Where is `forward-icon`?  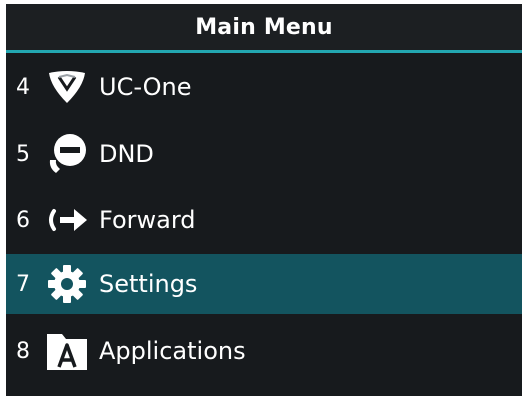
forward-icon is located at coordinates (67, 220).